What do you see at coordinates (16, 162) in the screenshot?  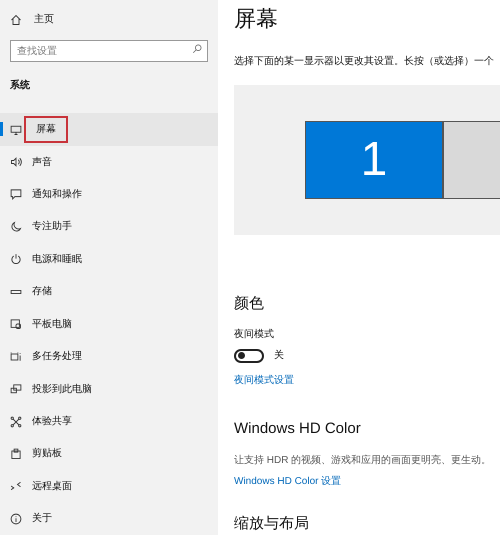 I see `speaker-icon` at bounding box center [16, 162].